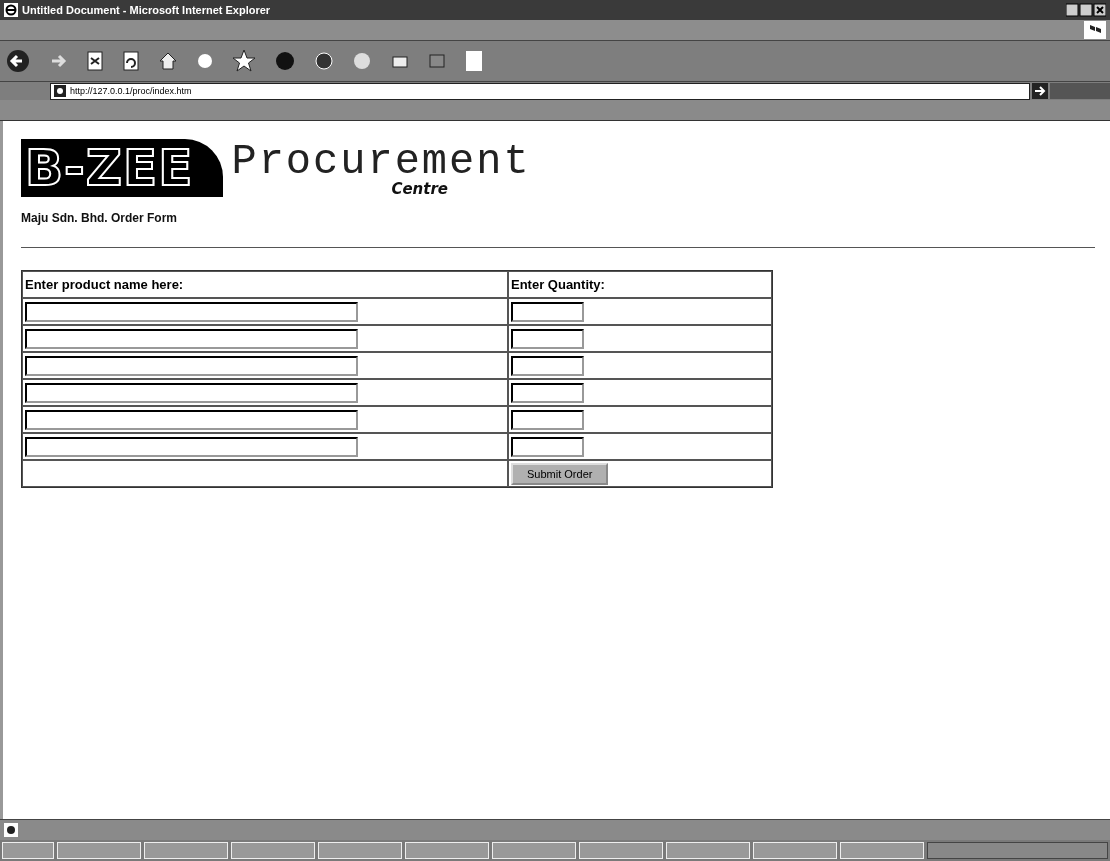 This screenshot has height=861, width=1110. I want to click on logo-title: Procurement, so click(381, 162).